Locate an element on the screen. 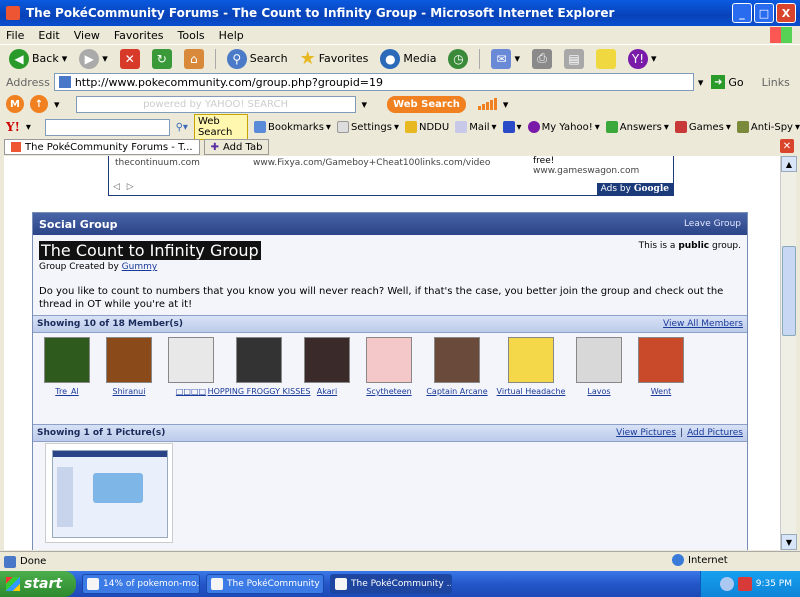 The height and width of the screenshot is (597, 800). add-pictures-link: Add Pictures is located at coordinates (715, 433).